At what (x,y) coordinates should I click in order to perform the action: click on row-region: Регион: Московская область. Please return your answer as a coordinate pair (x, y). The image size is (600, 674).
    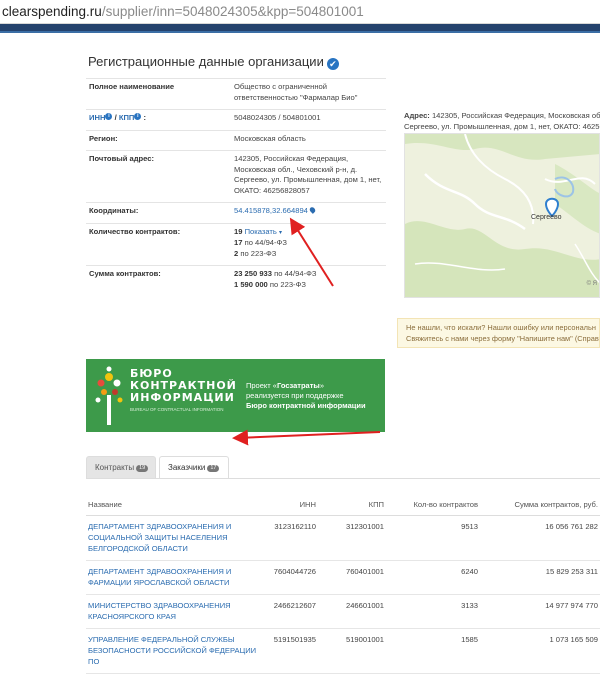
    Looking at the image, I should click on (236, 140).